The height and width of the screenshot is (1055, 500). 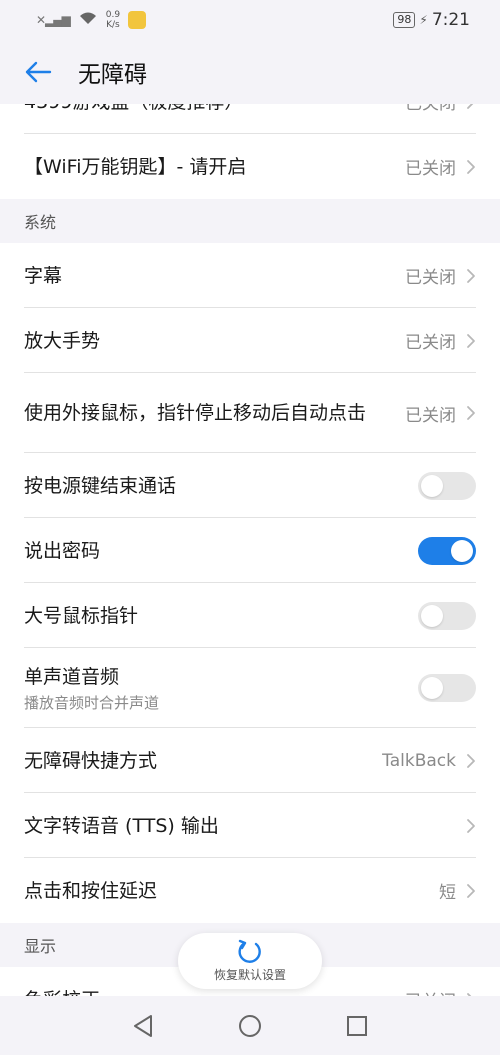 I want to click on nav-home-icon, so click(x=250, y=1026).